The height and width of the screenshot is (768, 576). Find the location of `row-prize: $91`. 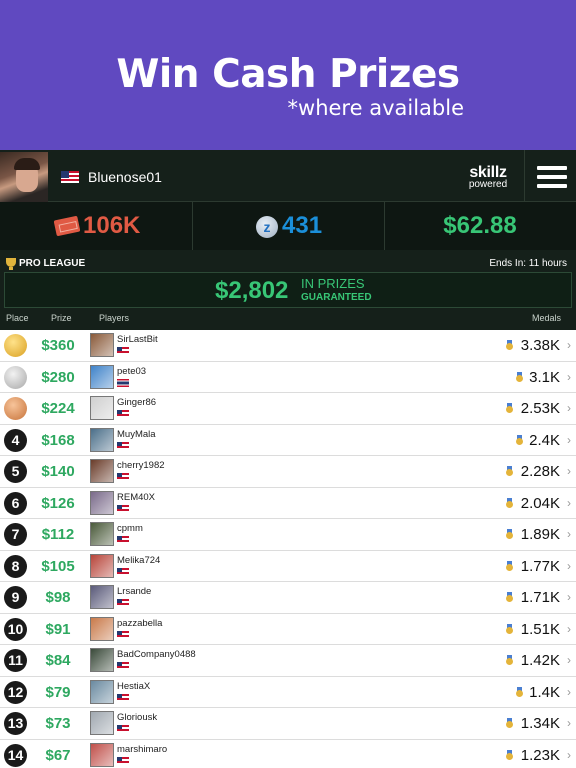

row-prize: $91 is located at coordinates (58, 629).